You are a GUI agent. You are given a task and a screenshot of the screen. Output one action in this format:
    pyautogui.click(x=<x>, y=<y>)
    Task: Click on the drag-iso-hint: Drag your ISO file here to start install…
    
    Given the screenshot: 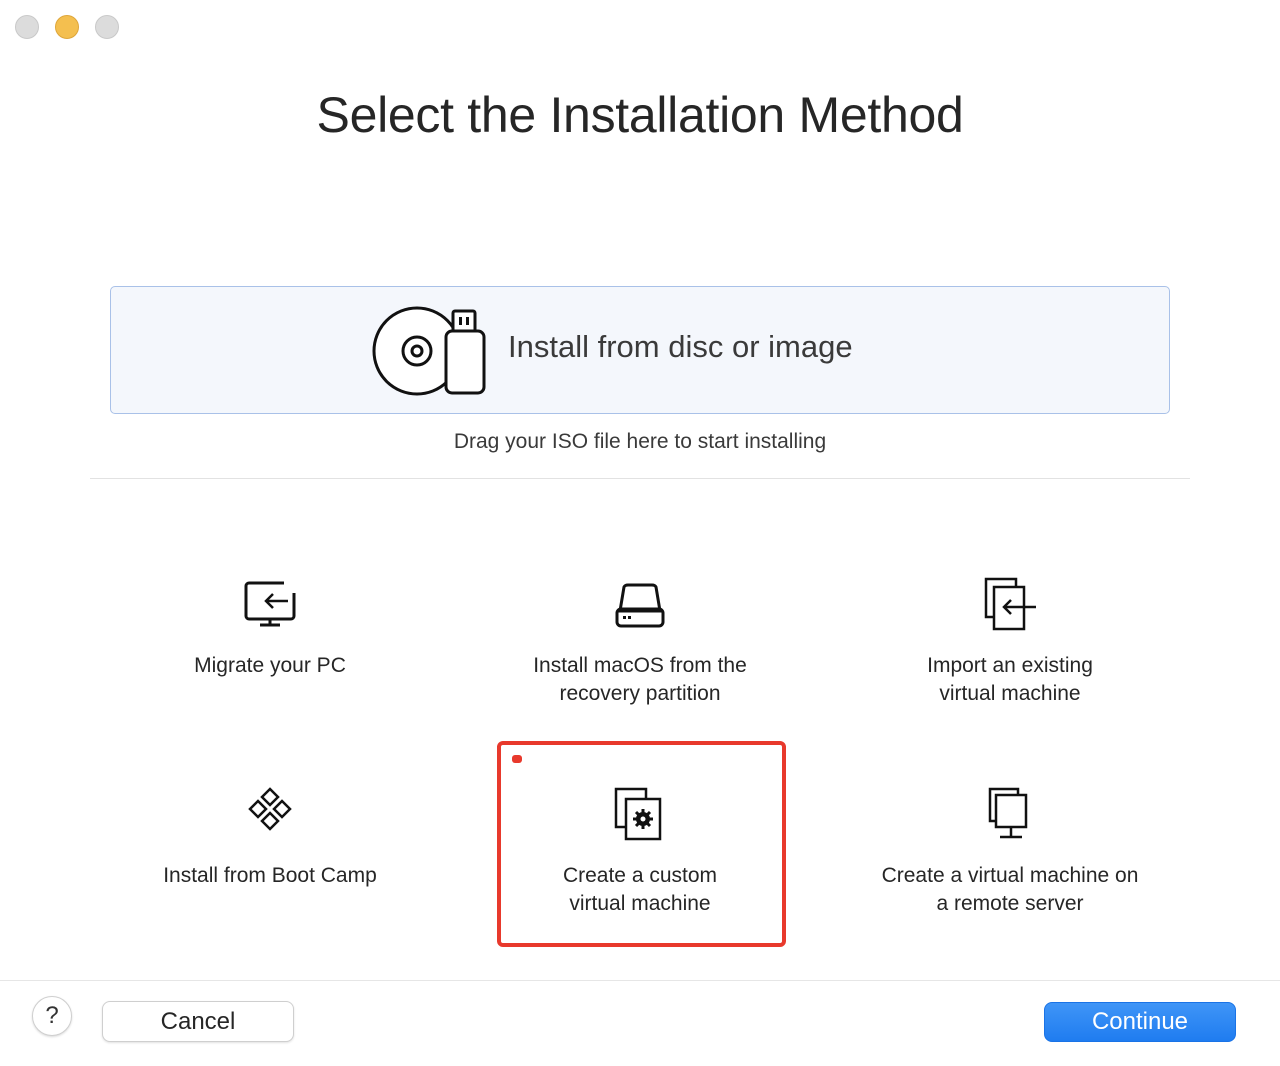 What is the action you would take?
    pyautogui.click(x=640, y=441)
    